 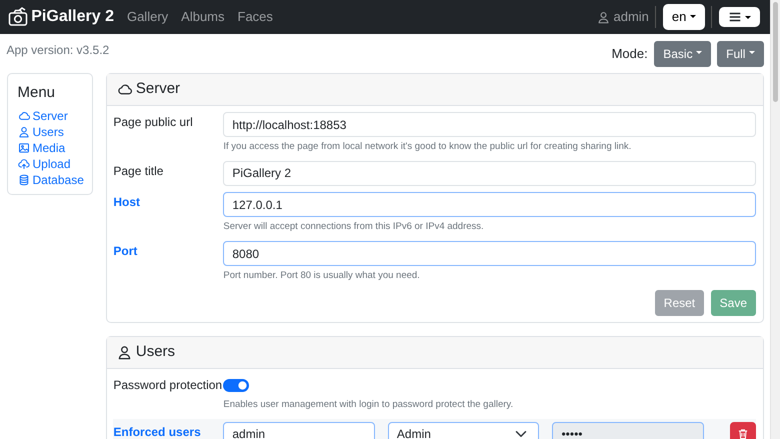 I want to click on menu-dropdown, so click(x=739, y=17).